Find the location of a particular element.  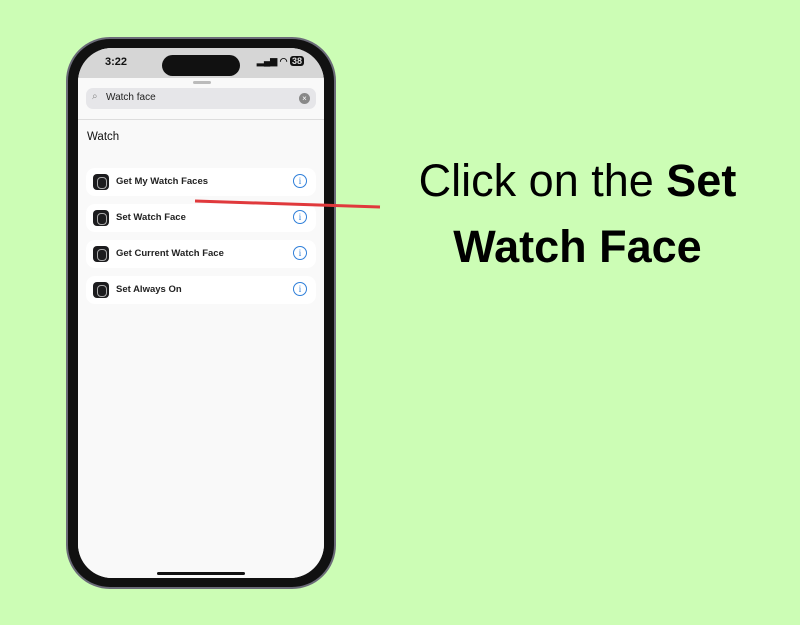

caption-bold-1: Set is located at coordinates (701, 180).